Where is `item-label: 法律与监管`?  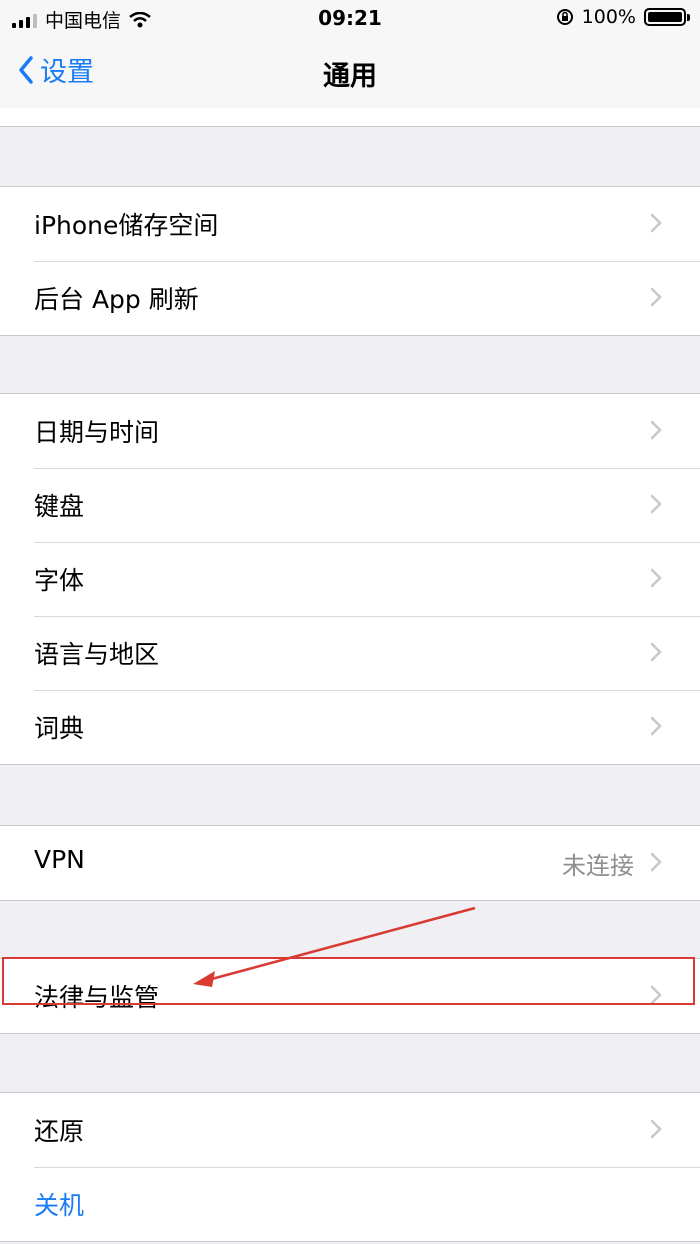 item-label: 法律与监管 is located at coordinates (97, 997).